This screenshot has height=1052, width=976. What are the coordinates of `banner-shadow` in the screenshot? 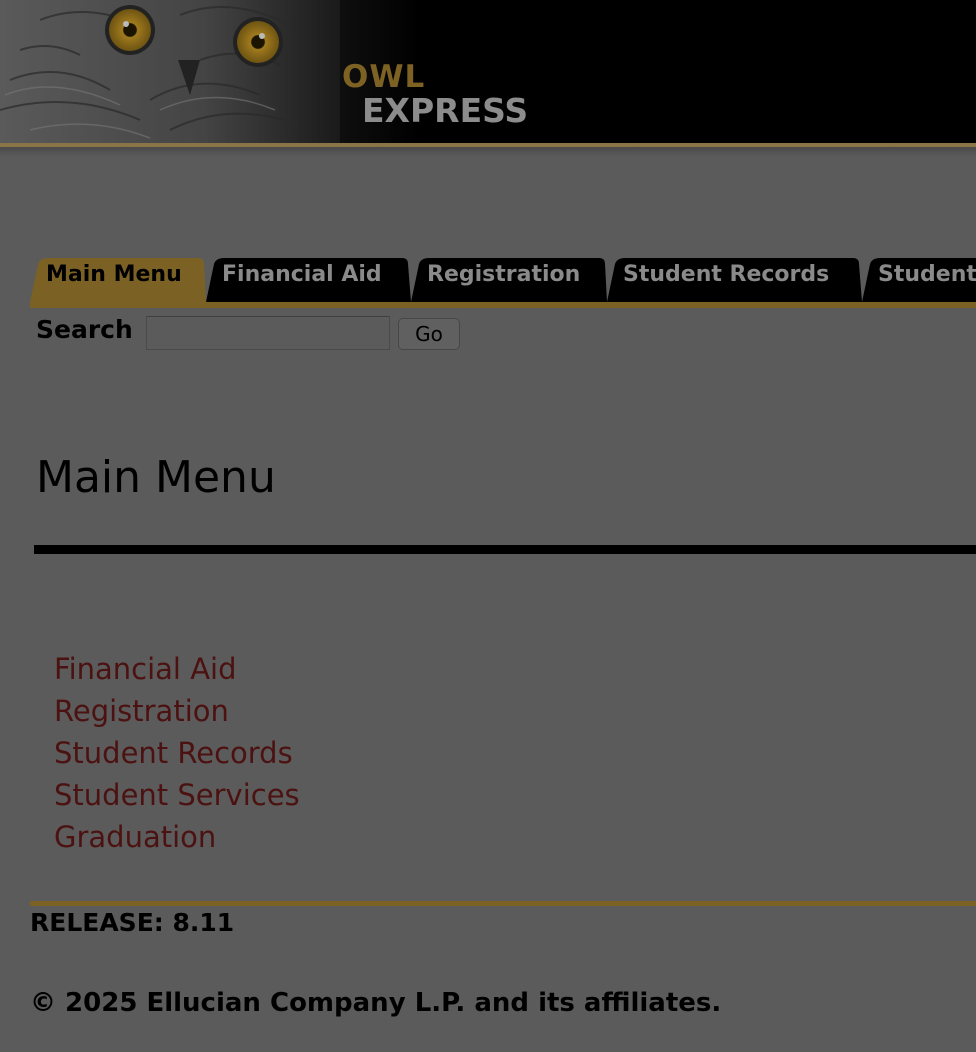 It's located at (488, 152).